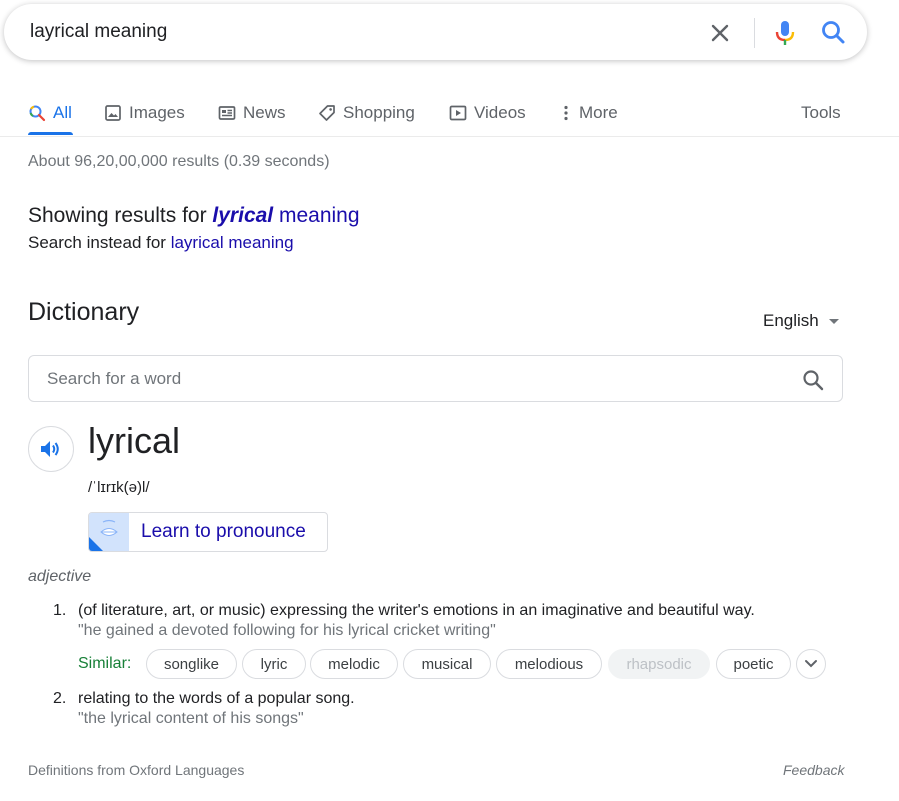 The width and height of the screenshot is (899, 801). I want to click on learn-to-pronounce-button: Learn to pronounce, so click(208, 532).